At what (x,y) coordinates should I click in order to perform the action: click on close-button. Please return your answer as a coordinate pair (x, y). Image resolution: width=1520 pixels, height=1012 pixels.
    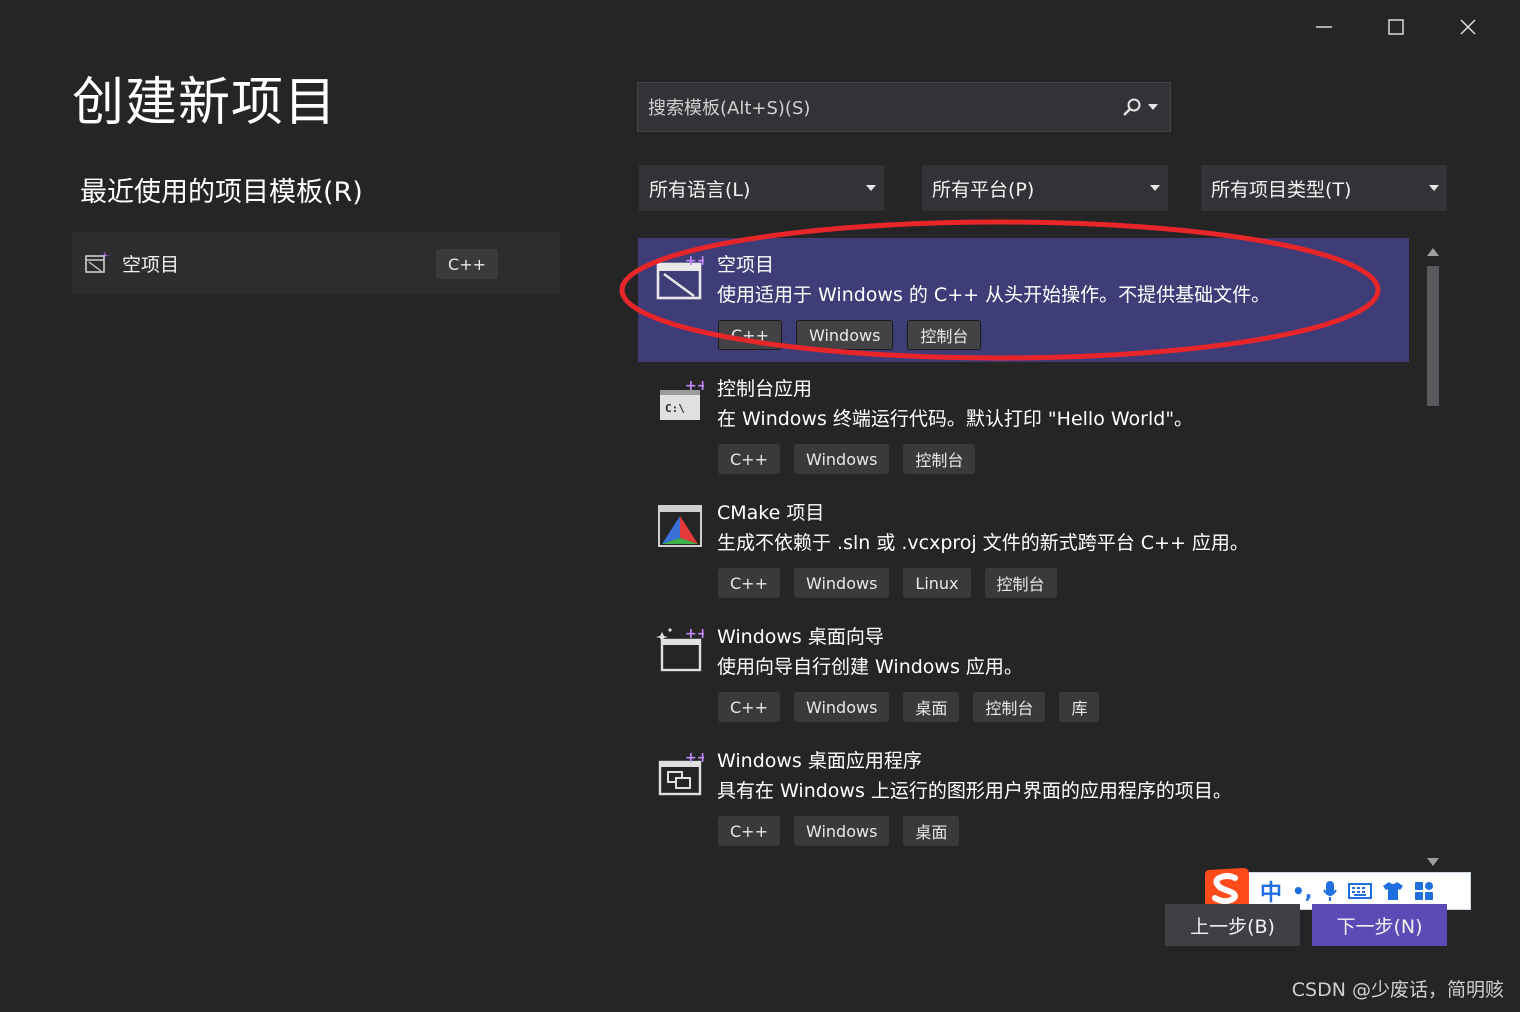
    Looking at the image, I should click on (1468, 27).